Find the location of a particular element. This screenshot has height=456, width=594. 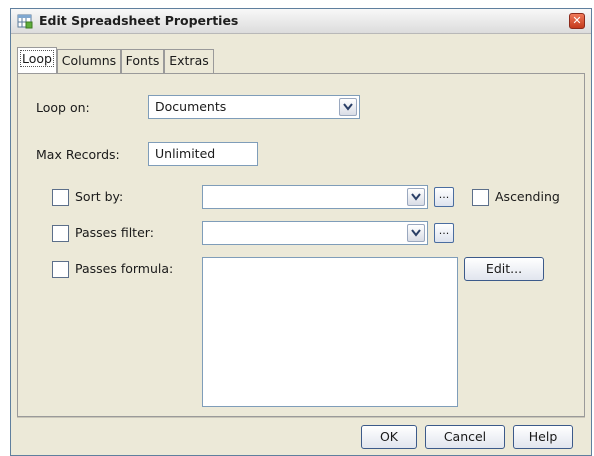

tab-extras: Extras is located at coordinates (189, 61).